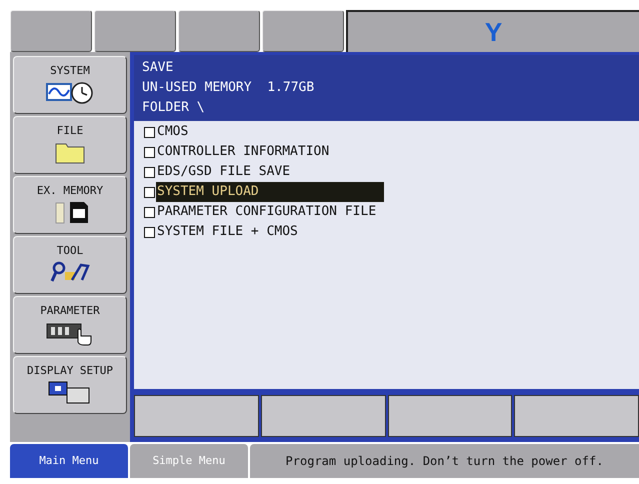 This screenshot has height=484, width=639. What do you see at coordinates (244, 152) in the screenshot?
I see `list-item: CONTROLLER INFORMATION` at bounding box center [244, 152].